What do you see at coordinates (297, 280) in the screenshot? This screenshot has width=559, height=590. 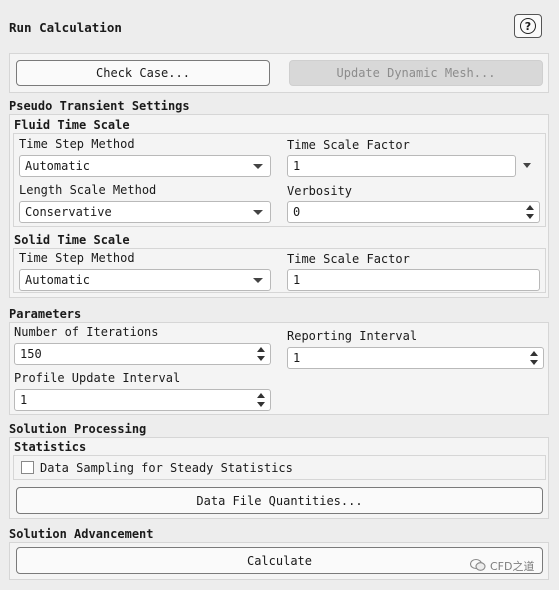 I see `solid-time-scale-factor-value: 1` at bounding box center [297, 280].